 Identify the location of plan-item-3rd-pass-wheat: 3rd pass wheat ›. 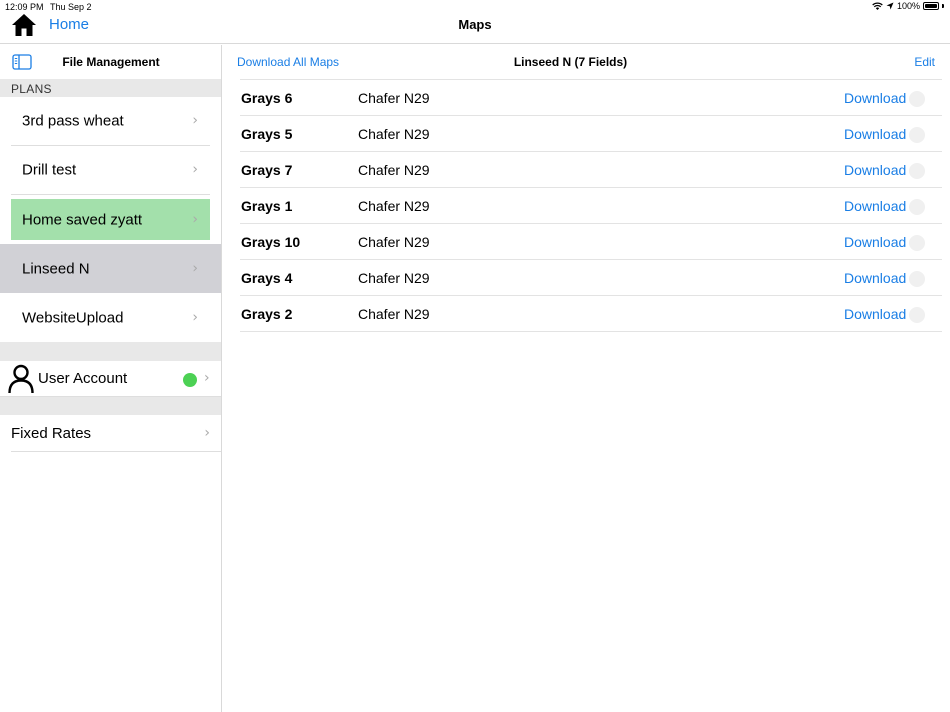
(110, 121).